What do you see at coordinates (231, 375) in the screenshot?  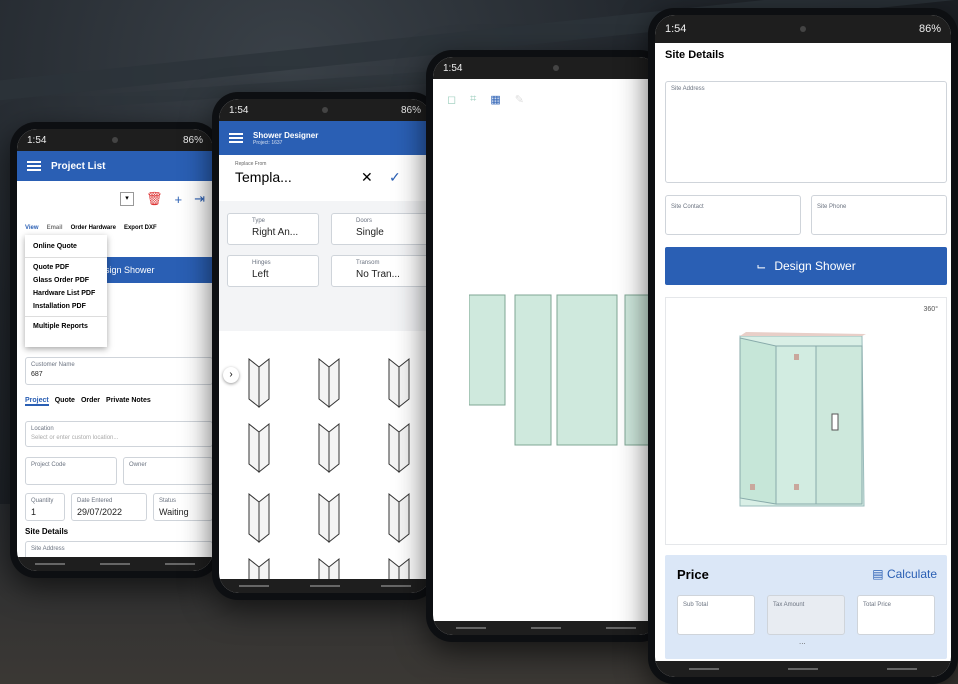 I see `expand-chevron-icon: ›` at bounding box center [231, 375].